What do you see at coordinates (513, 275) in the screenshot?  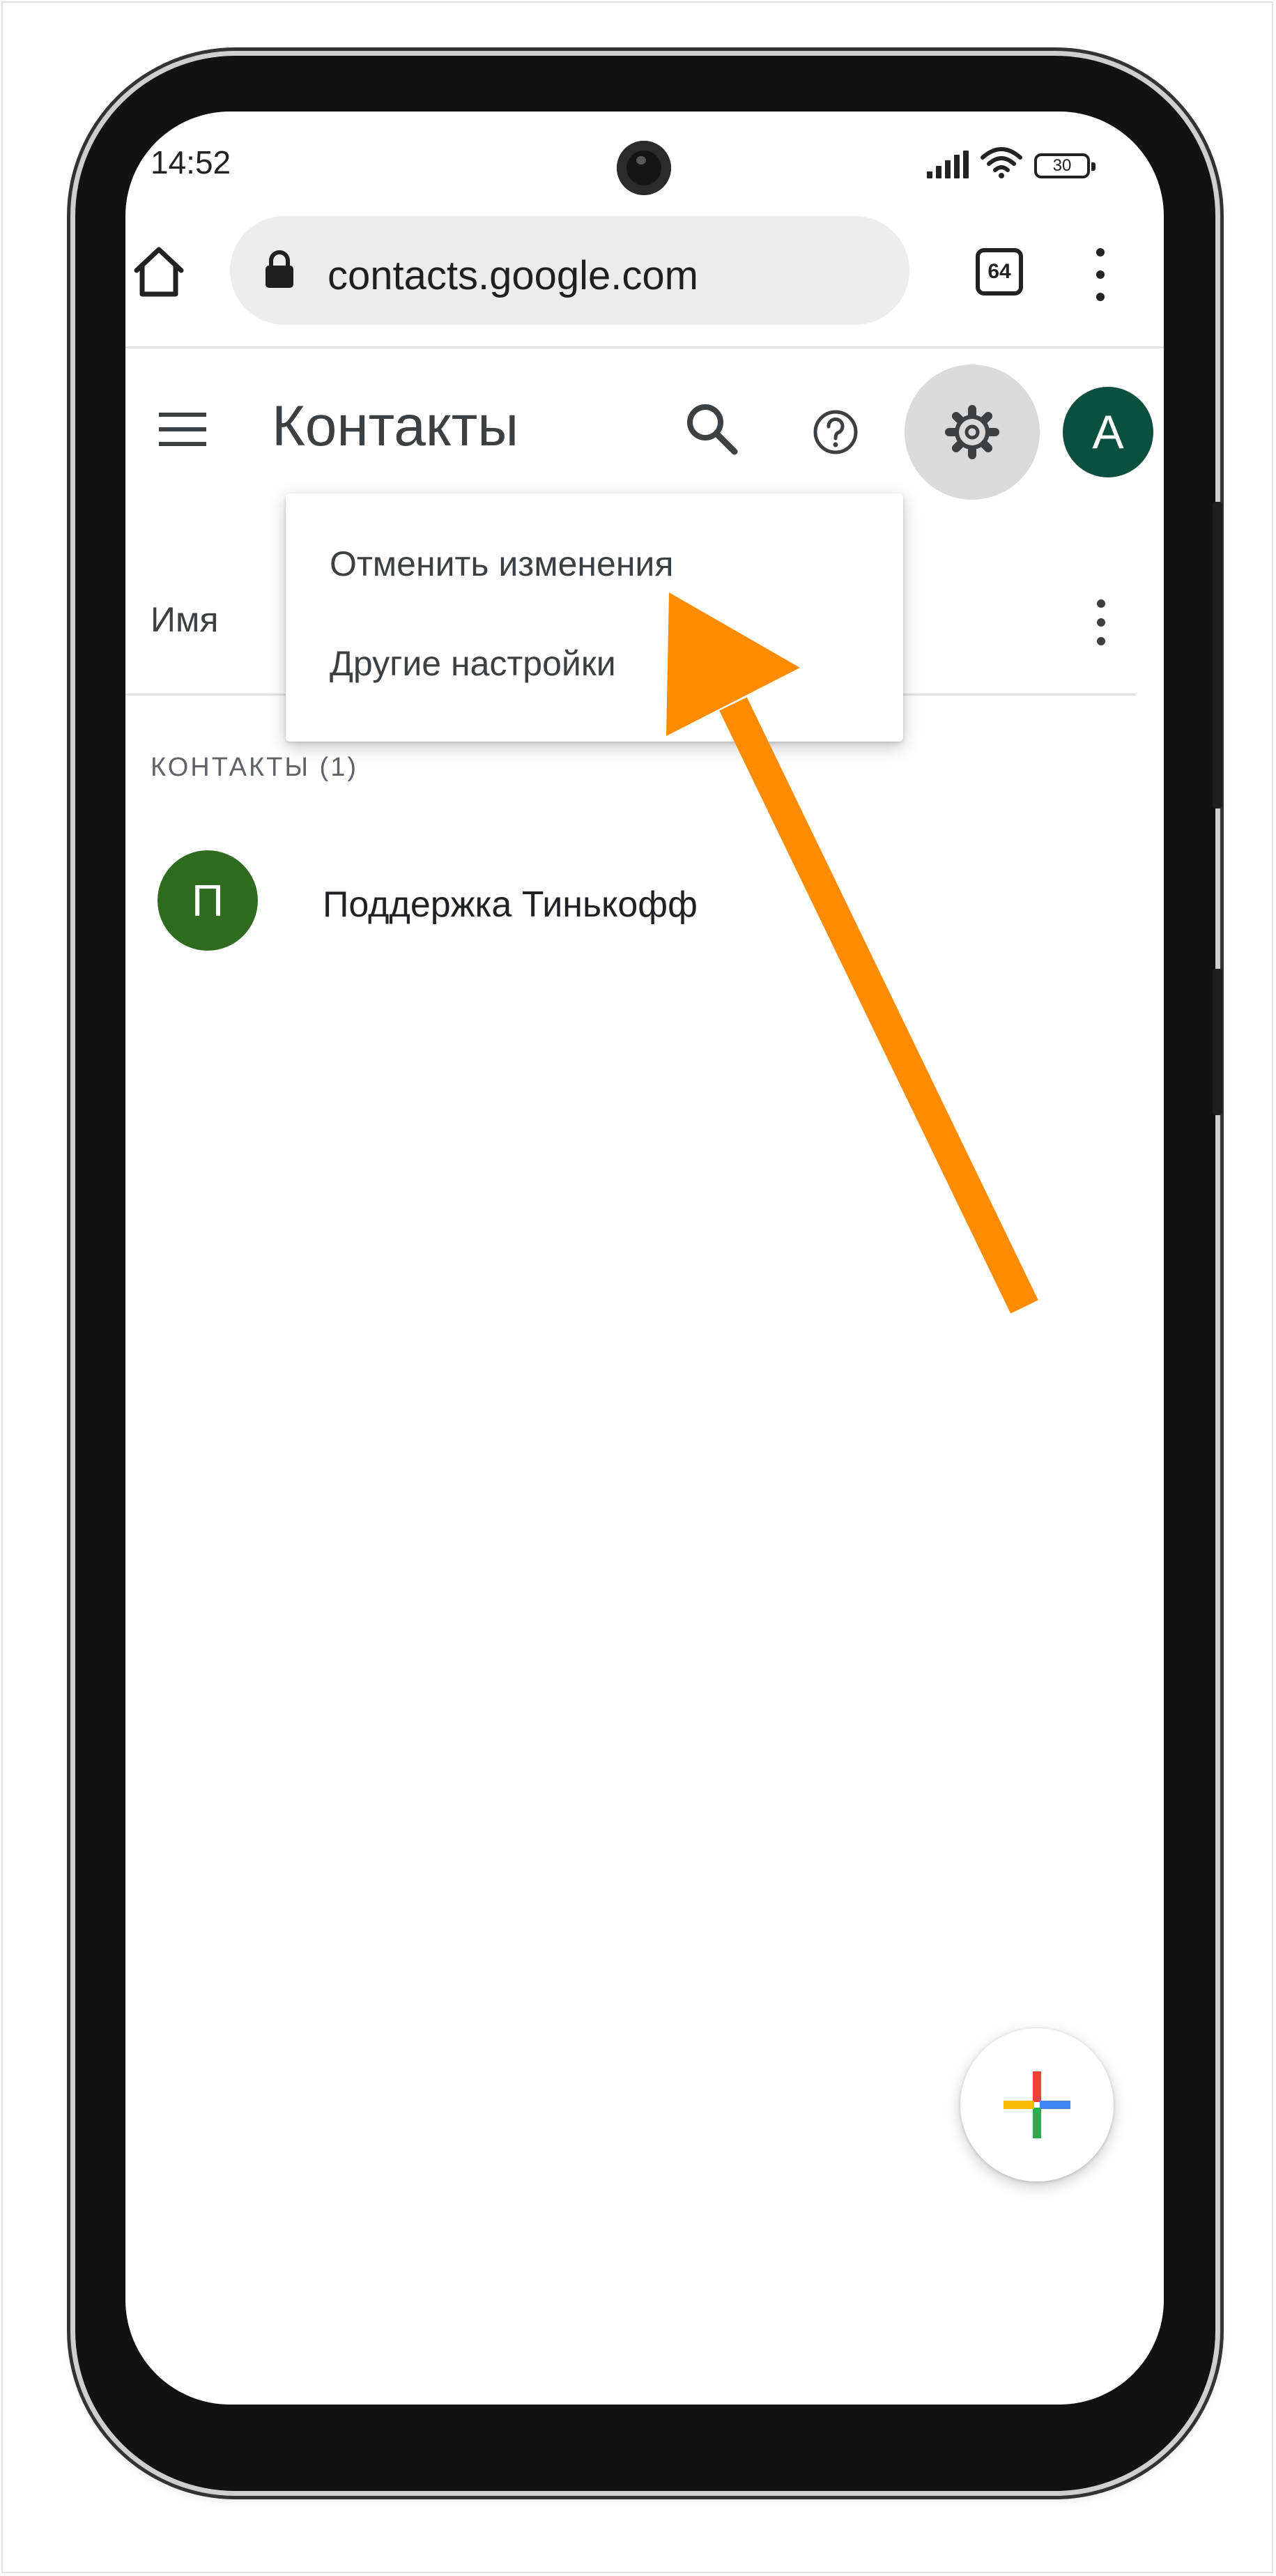 I see `url-text: contacts.google.com` at bounding box center [513, 275].